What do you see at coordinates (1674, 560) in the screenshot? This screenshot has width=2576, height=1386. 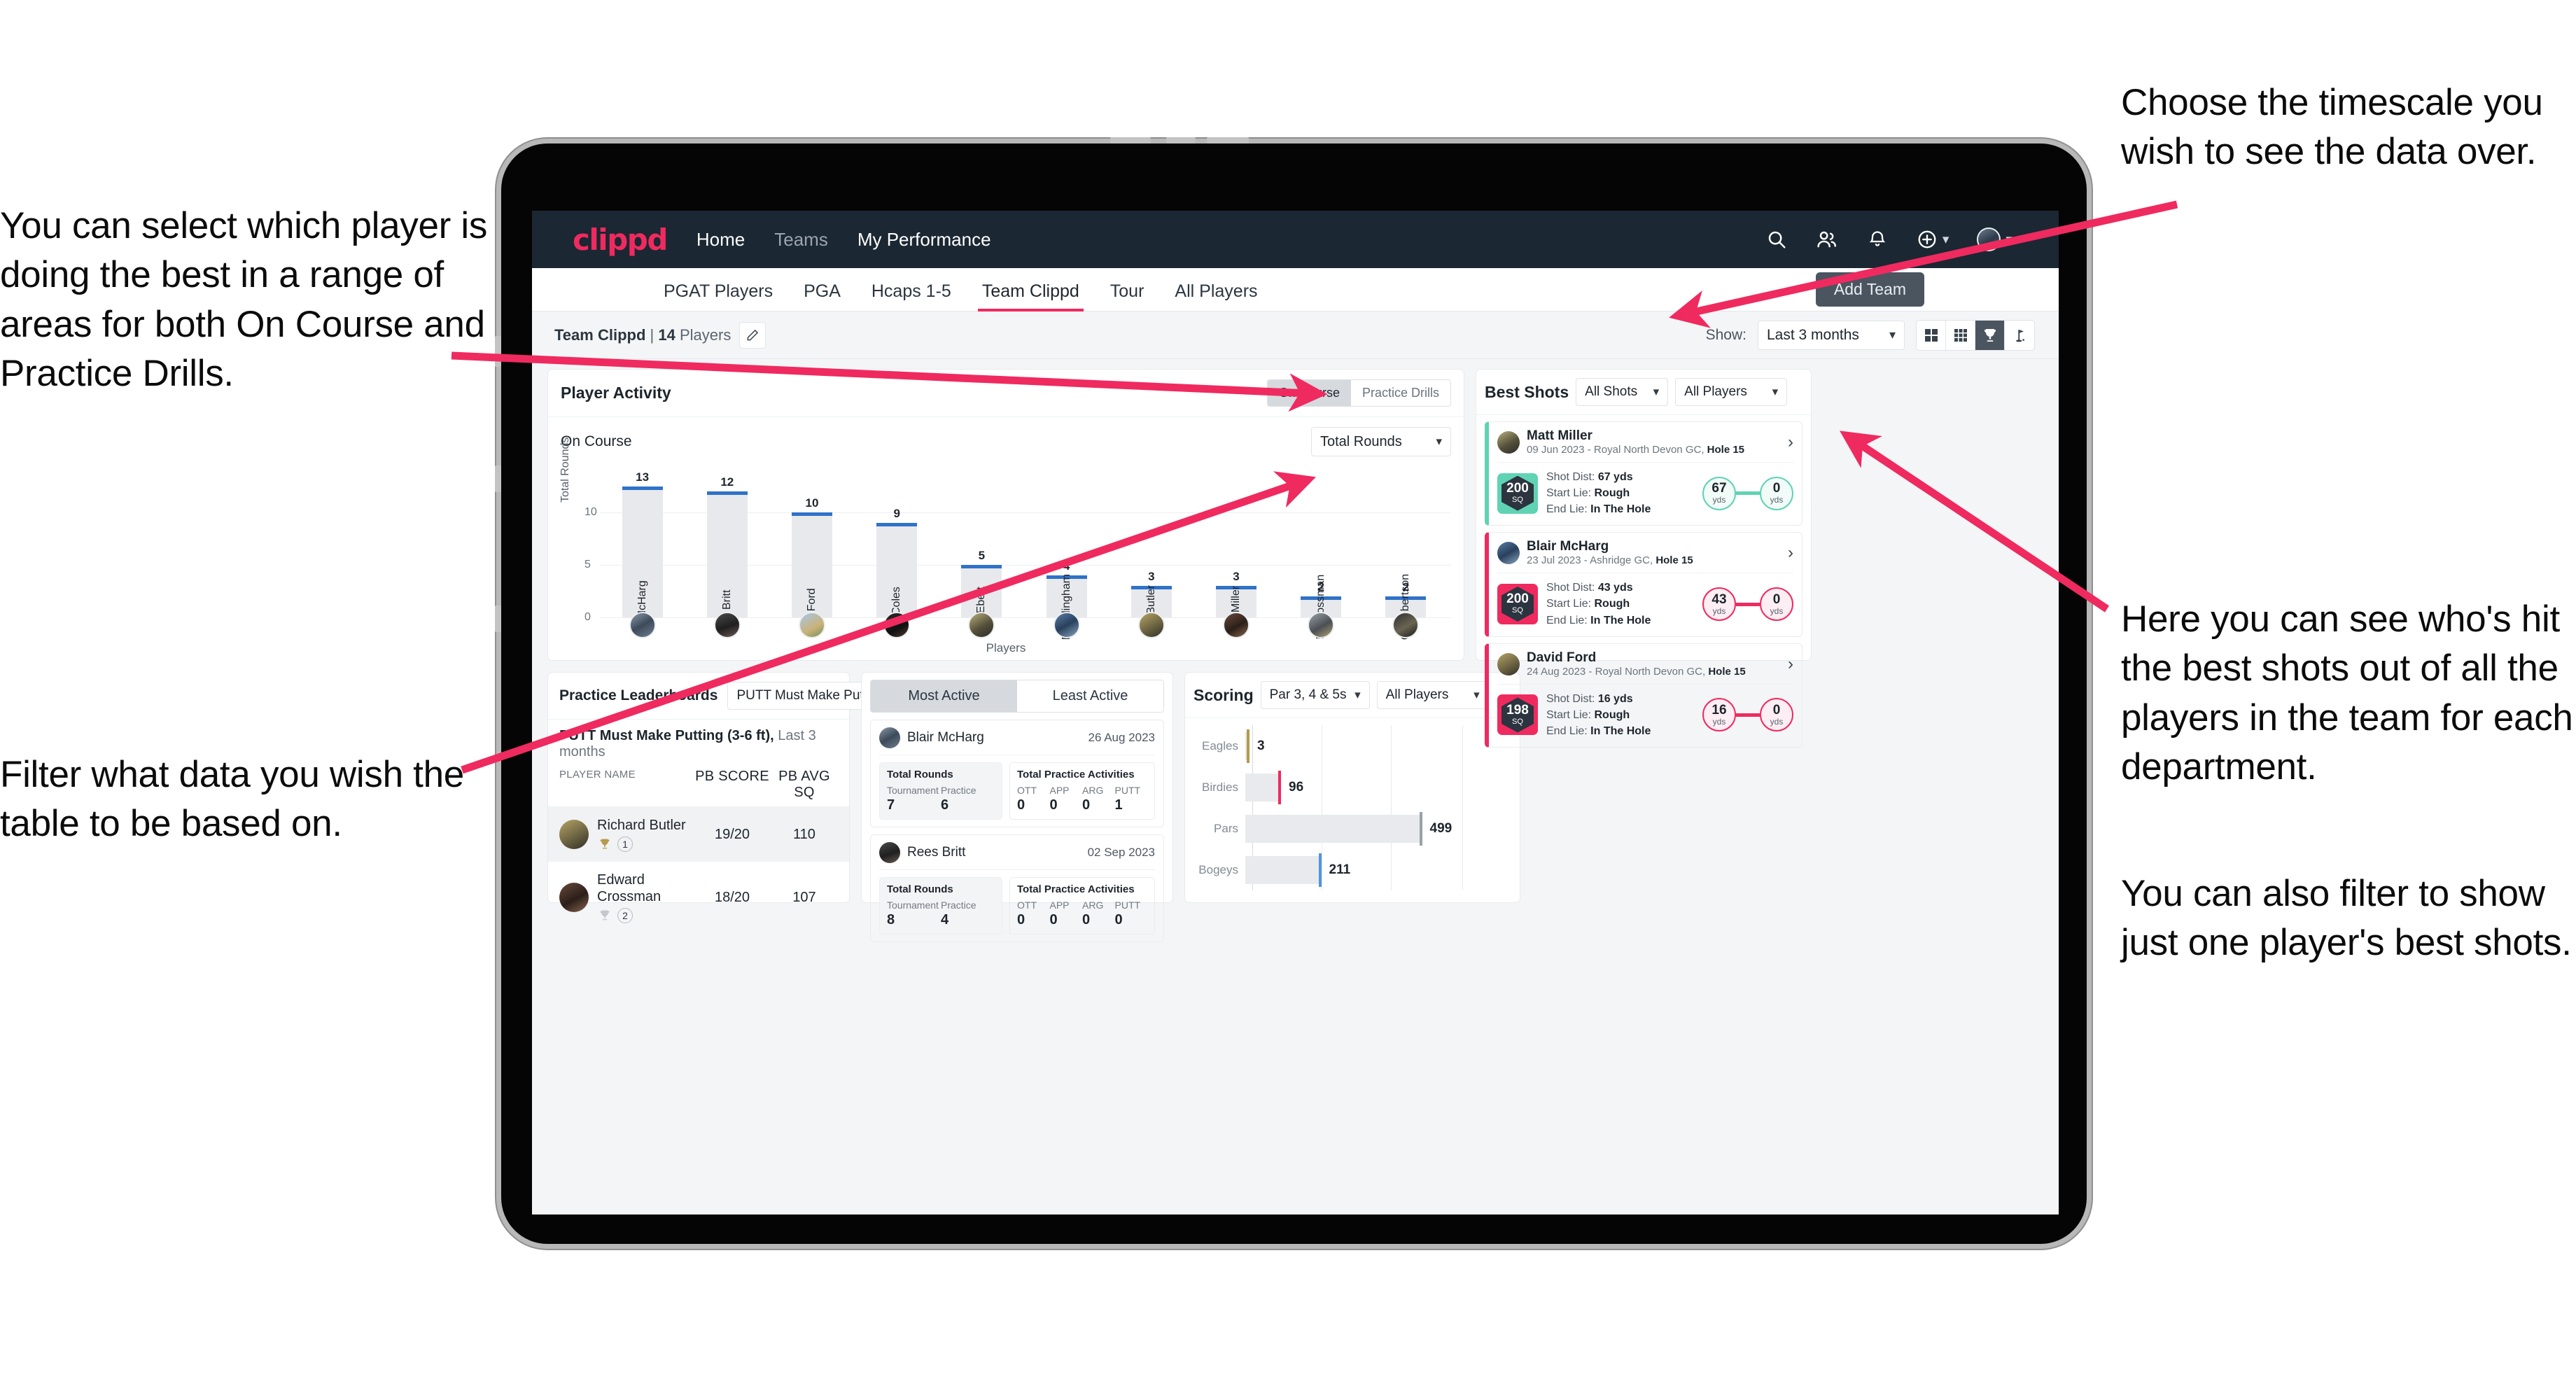 I see `best-shot-hole: Hole 15` at bounding box center [1674, 560].